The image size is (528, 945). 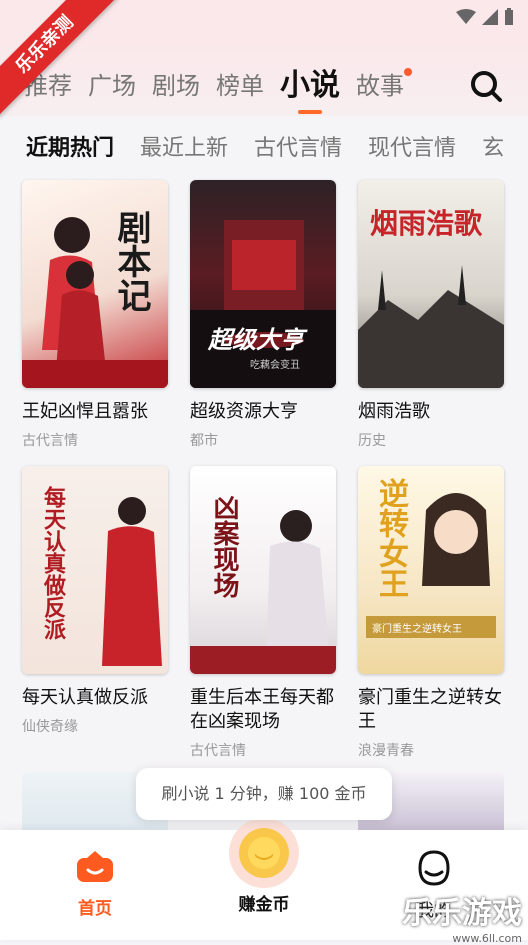 I want to click on tab-novel: 小说, so click(x=310, y=91).